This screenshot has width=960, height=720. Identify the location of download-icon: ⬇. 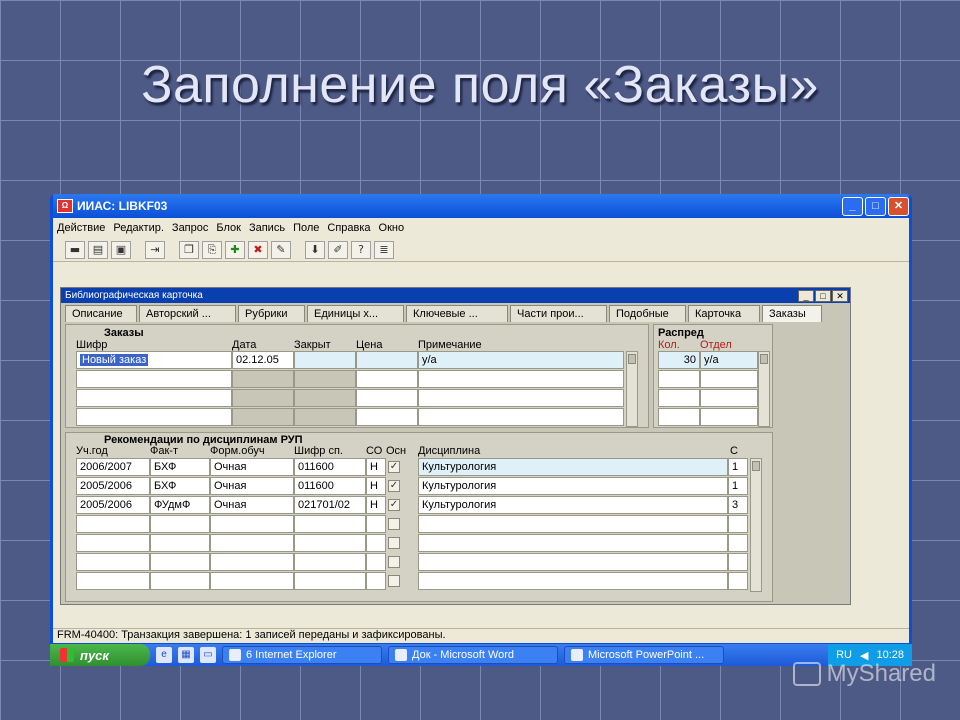
(315, 249).